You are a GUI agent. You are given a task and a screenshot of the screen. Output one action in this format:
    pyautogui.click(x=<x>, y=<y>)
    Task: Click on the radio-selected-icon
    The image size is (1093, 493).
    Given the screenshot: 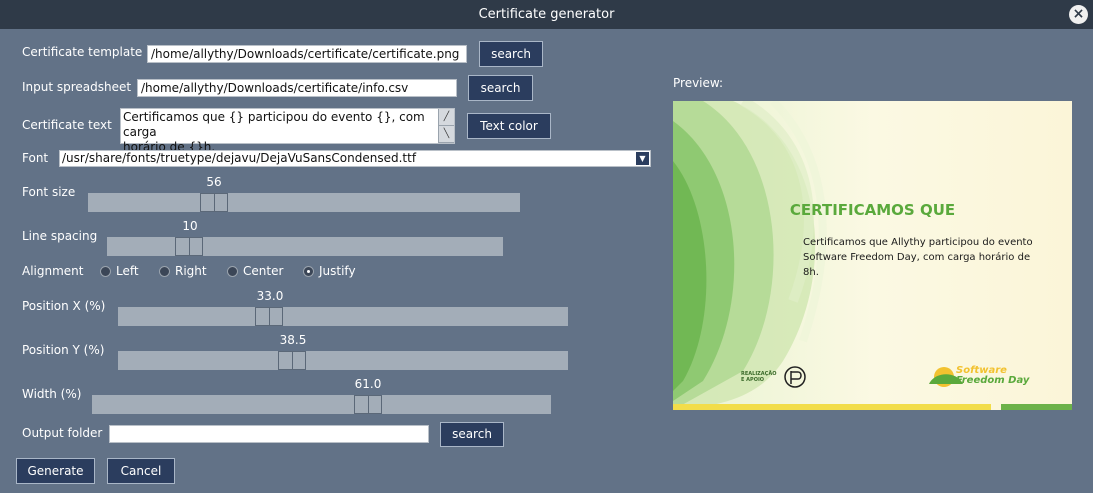 What is the action you would take?
    pyautogui.click(x=308, y=271)
    